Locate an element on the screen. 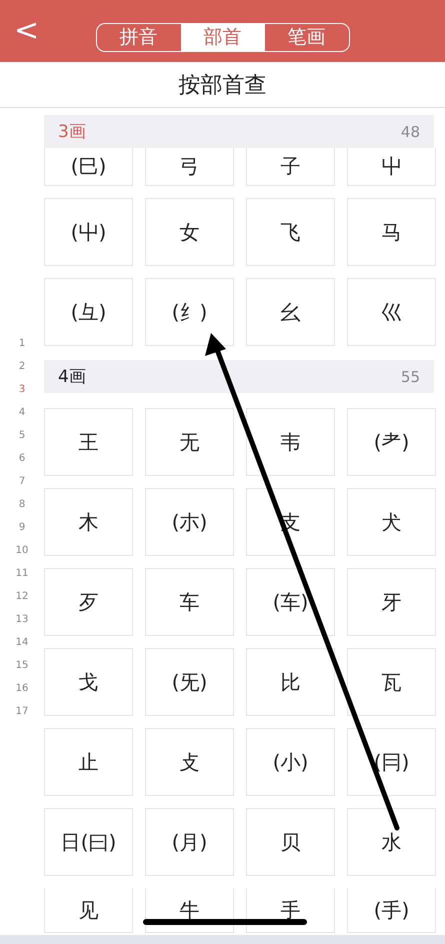 This screenshot has width=445, height=944. radical-cell: 犬 is located at coordinates (391, 522).